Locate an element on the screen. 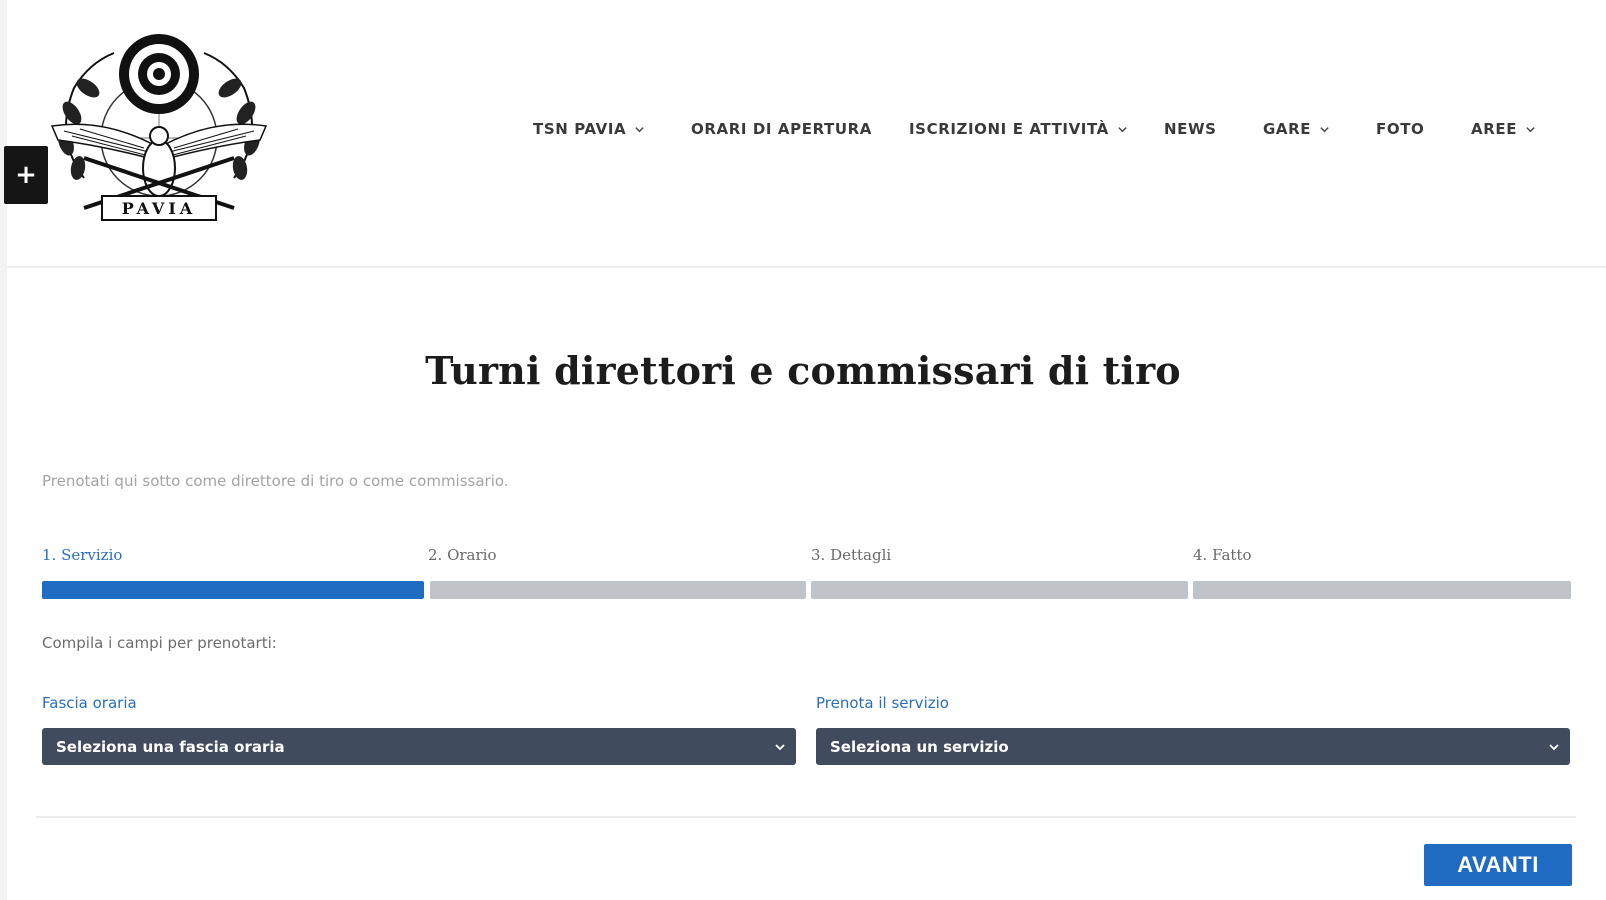  time-slot-select: Seleziona una fascia oraria is located at coordinates (419, 746).